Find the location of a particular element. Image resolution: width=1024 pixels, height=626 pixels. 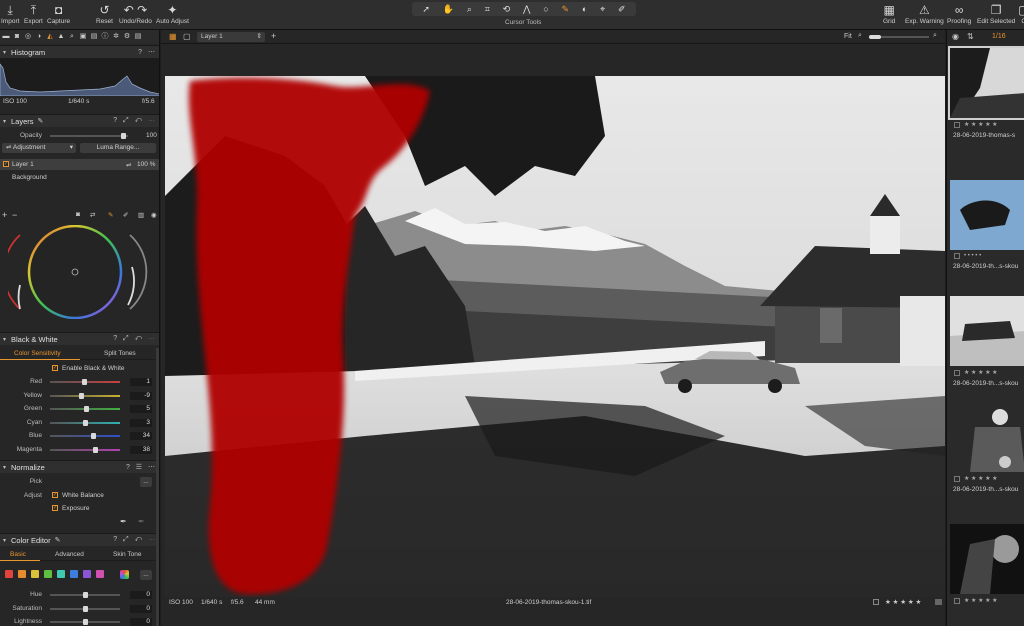

tab-advanced: Advanced is located at coordinates (69, 554).